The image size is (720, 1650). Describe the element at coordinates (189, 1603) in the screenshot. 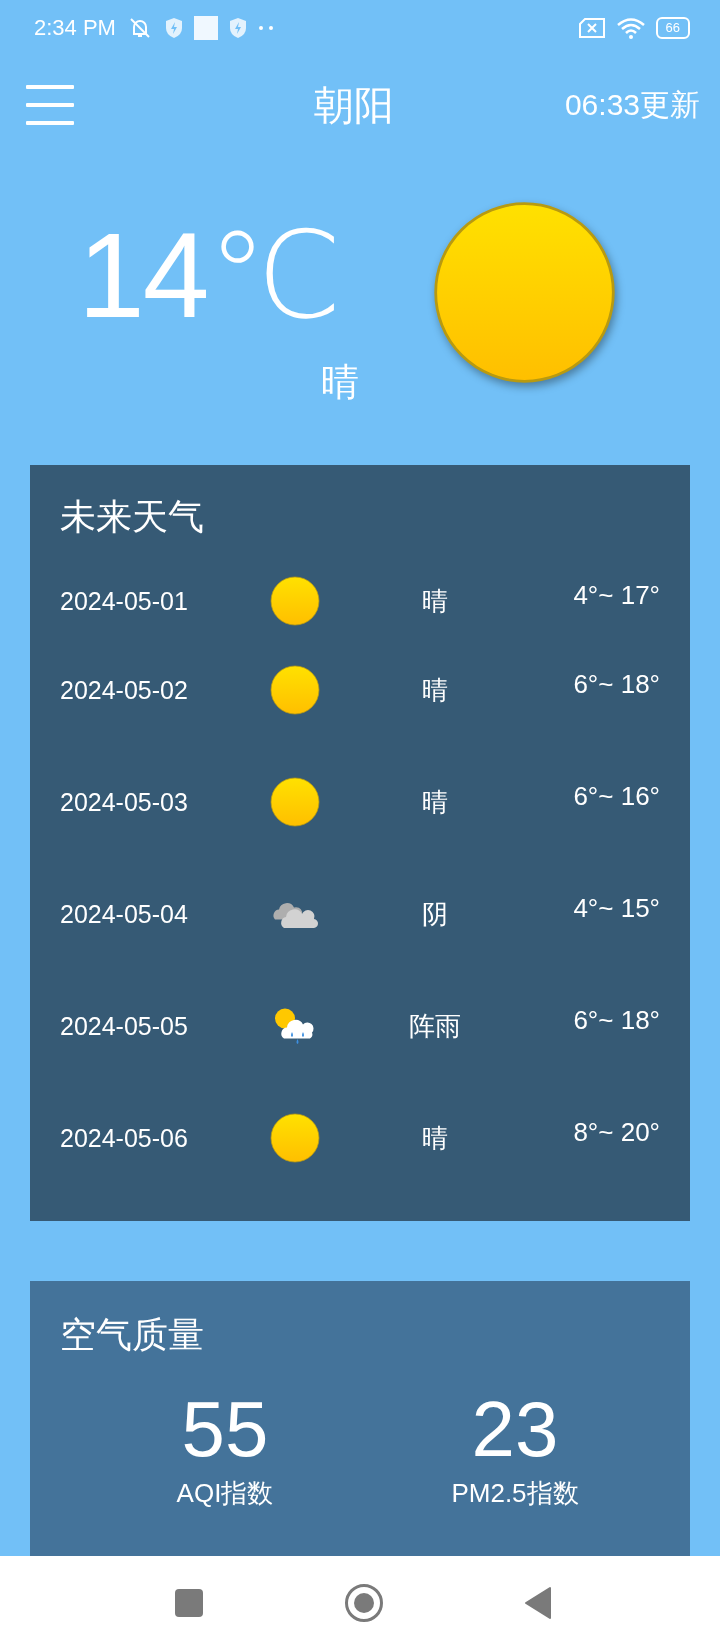

I see `recents-button` at that location.